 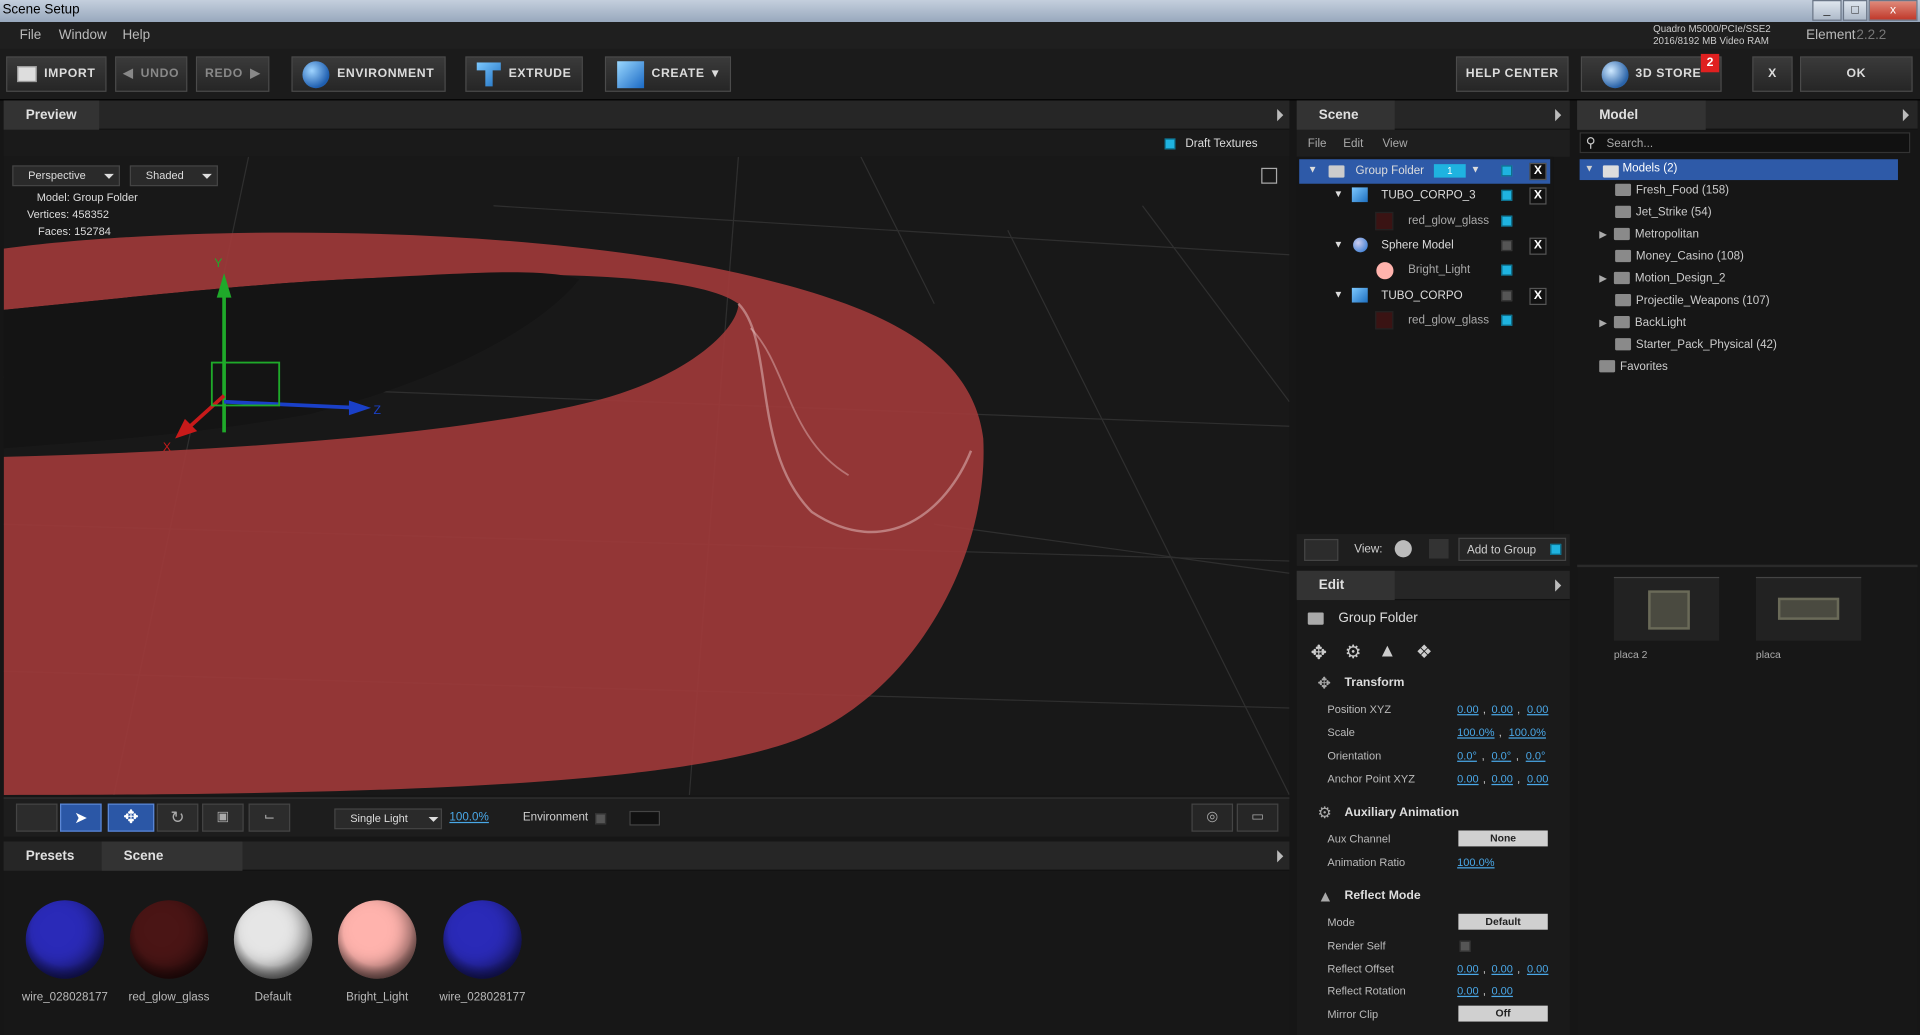 I want to click on shading-dropdown: Shaded, so click(x=173, y=176).